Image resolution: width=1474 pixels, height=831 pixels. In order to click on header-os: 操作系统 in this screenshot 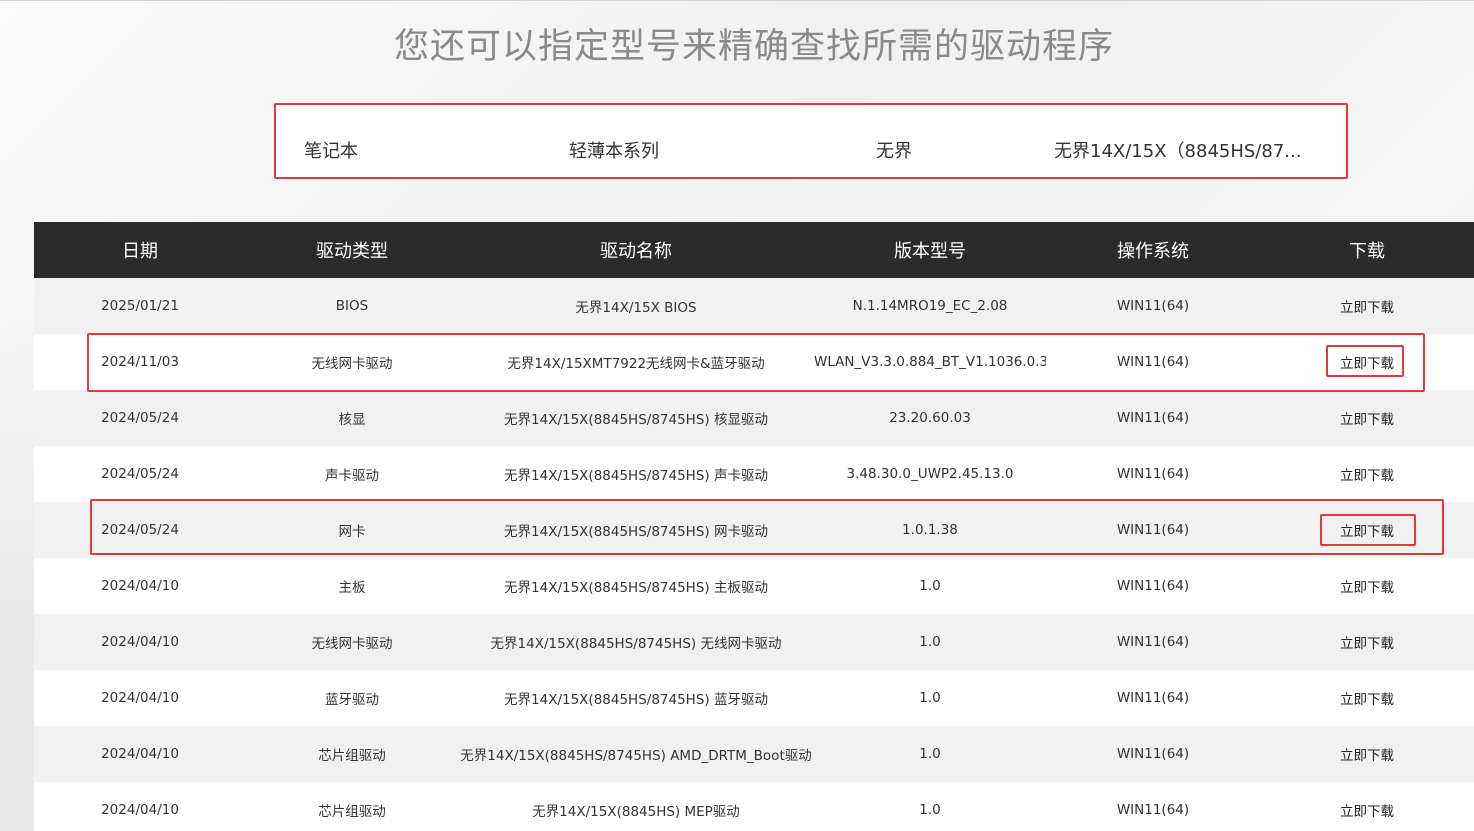, I will do `click(1153, 251)`.